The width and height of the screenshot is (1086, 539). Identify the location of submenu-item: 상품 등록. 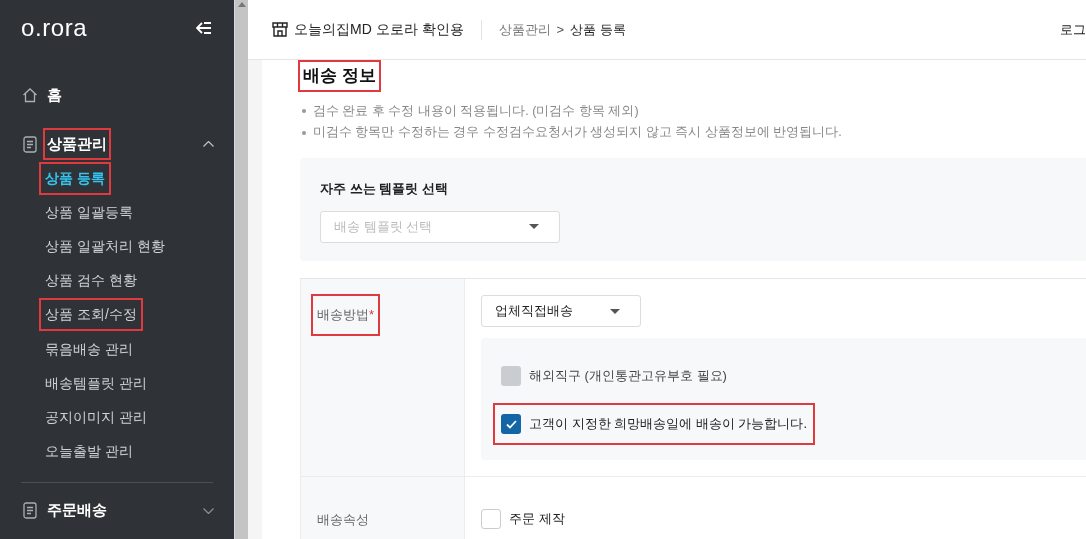
(75, 178).